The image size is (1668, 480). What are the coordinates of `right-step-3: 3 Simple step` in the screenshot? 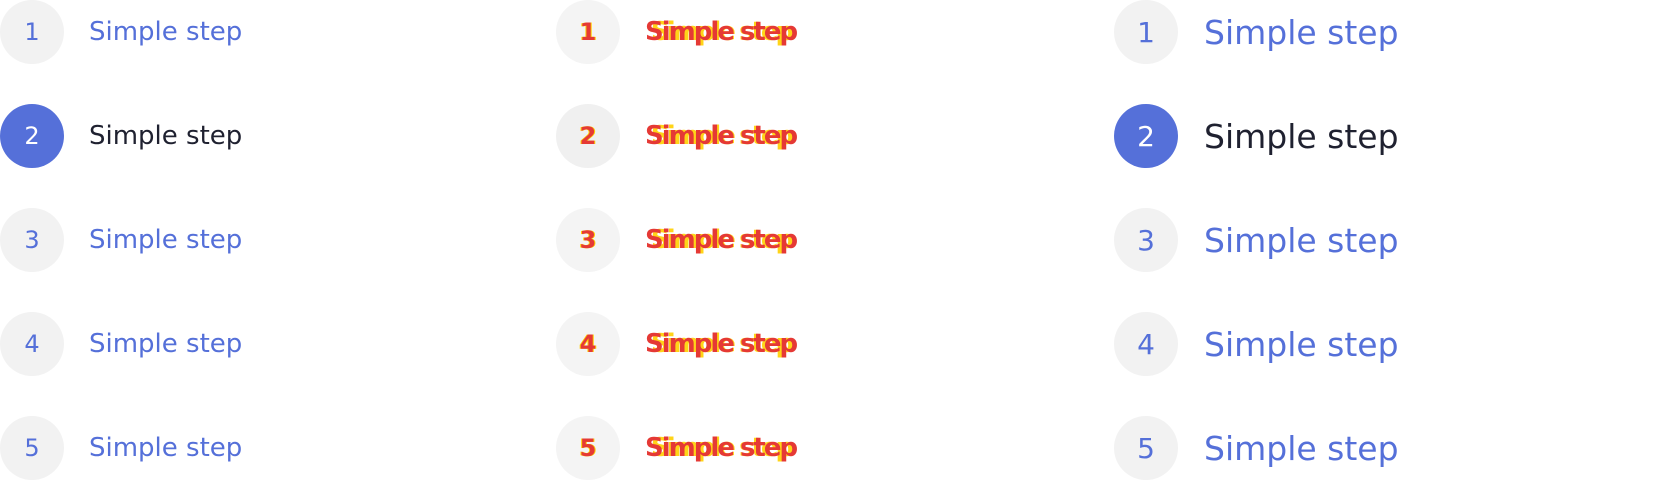 It's located at (1256, 240).